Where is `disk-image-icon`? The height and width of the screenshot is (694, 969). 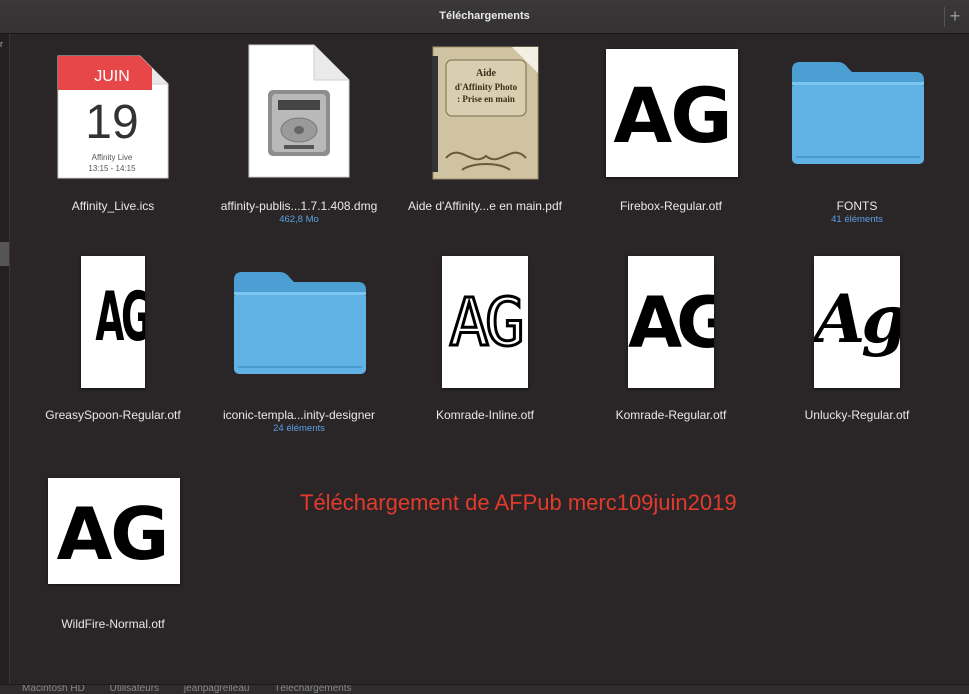 disk-image-icon is located at coordinates (299, 111).